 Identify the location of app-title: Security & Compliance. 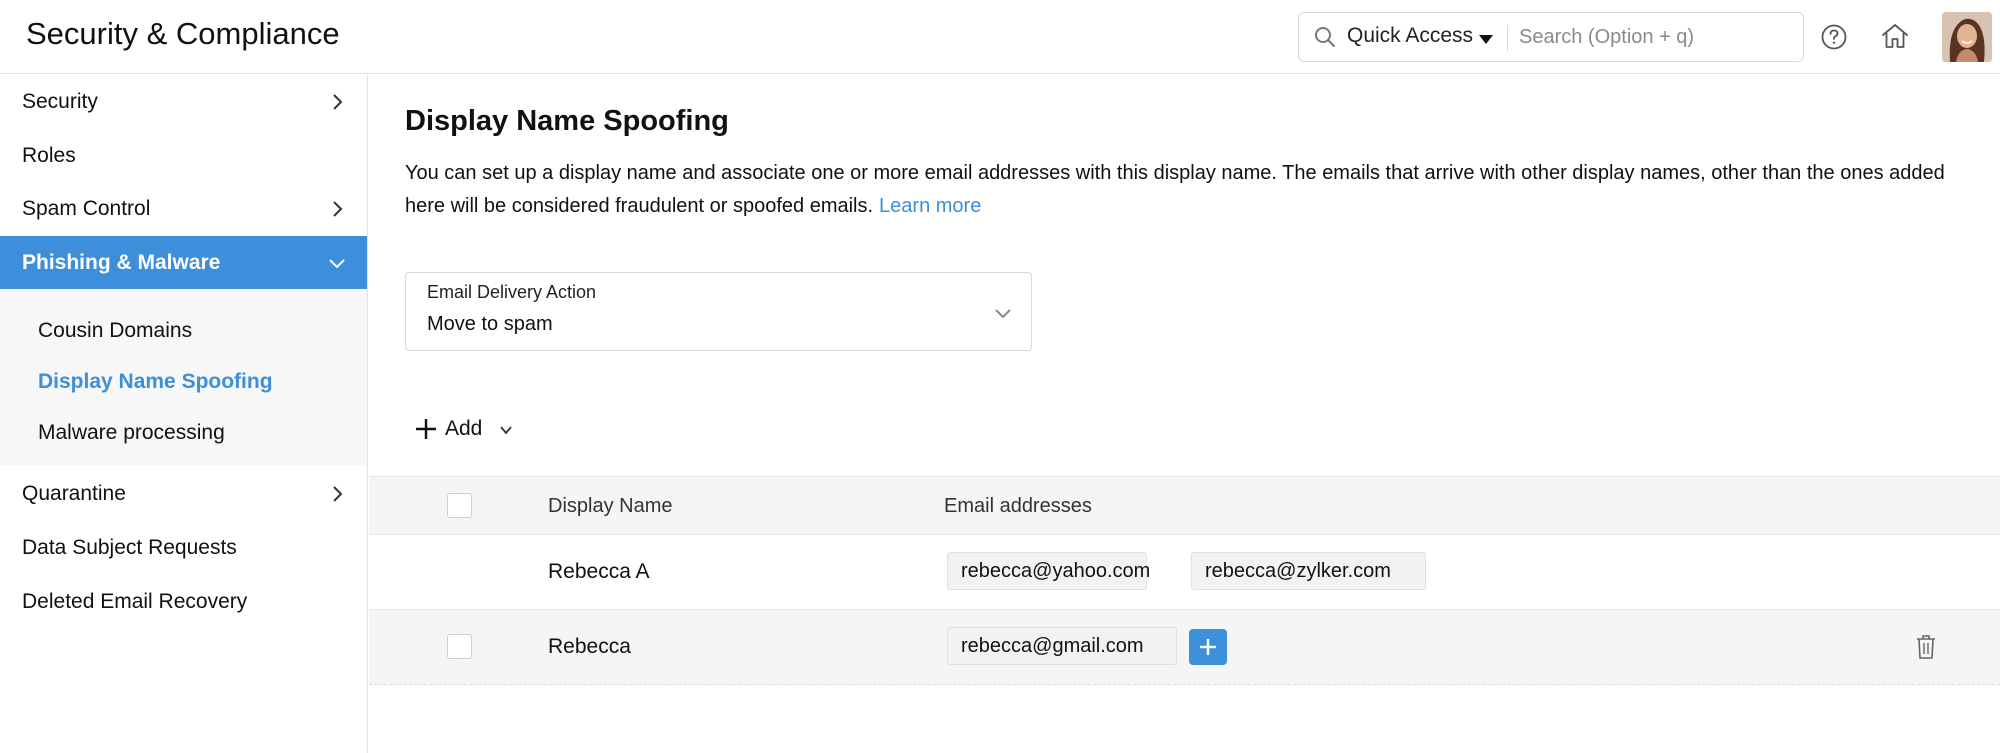
(183, 33).